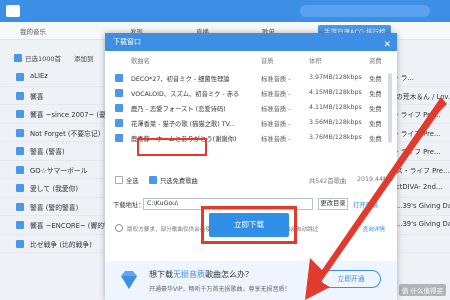 This screenshot has height=300, width=450. Describe the element at coordinates (132, 180) in the screenshot. I see `select-all-label: 全选` at that location.